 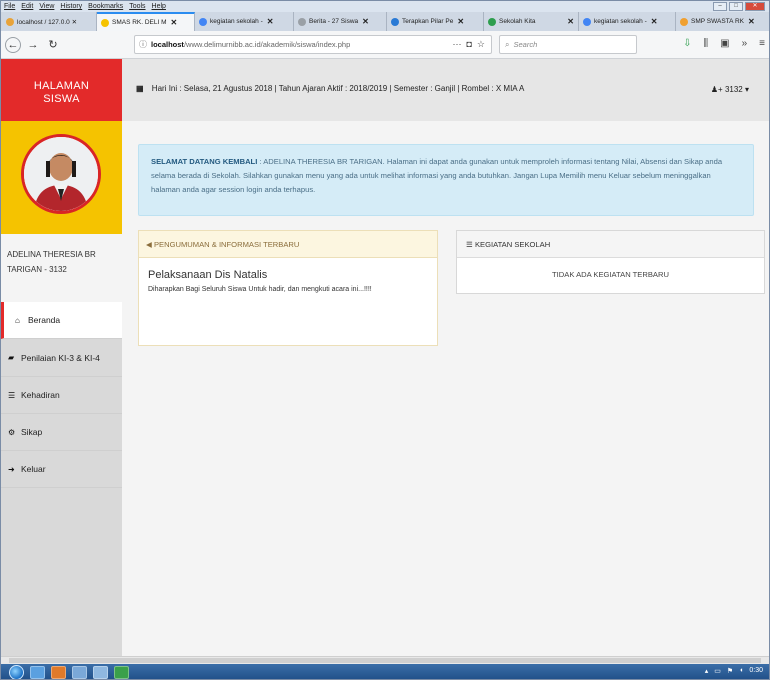 I want to click on tab-berita: Berita - 27 Siswa ✕, so click(x=340, y=21).